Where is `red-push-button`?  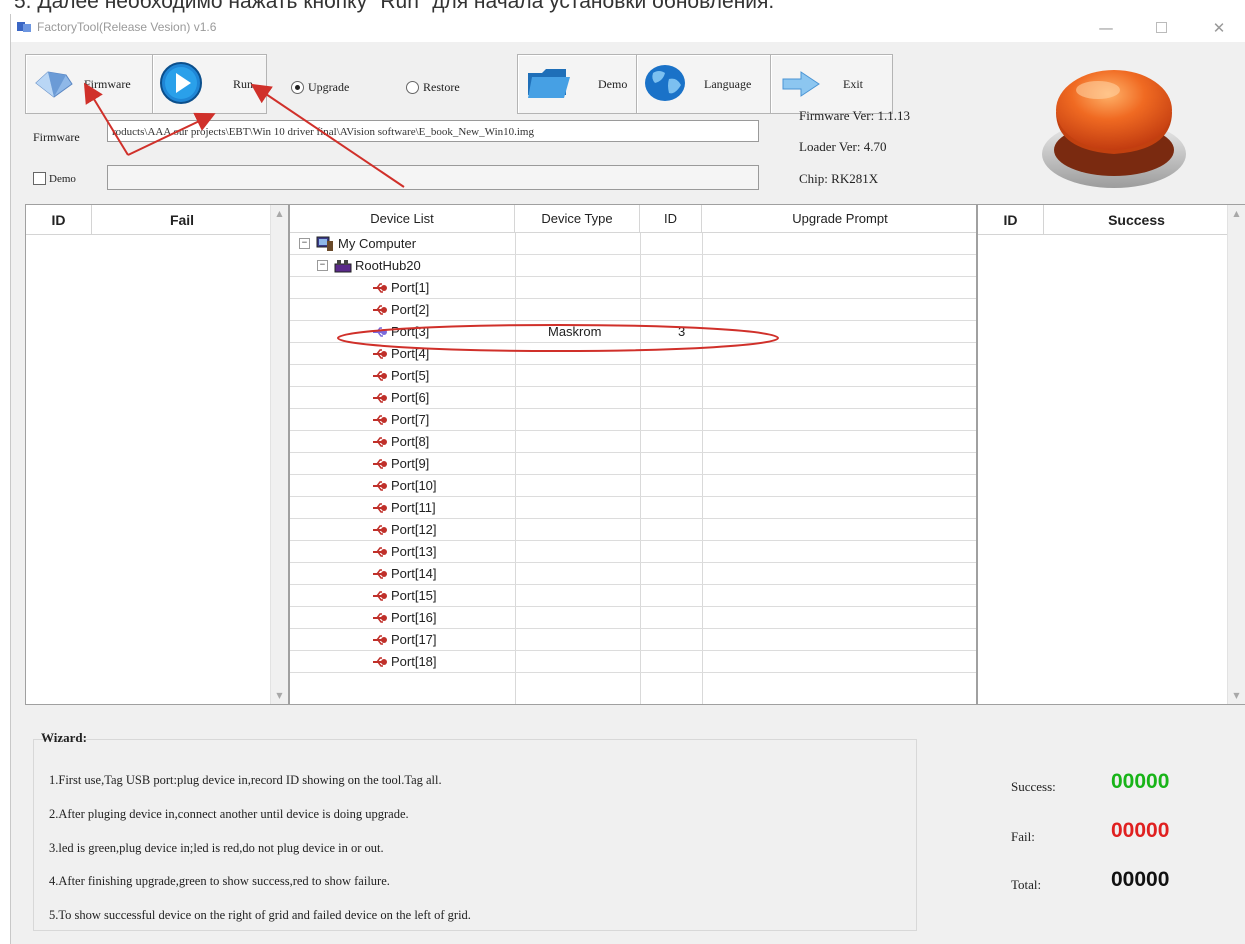 red-push-button is located at coordinates (1114, 123).